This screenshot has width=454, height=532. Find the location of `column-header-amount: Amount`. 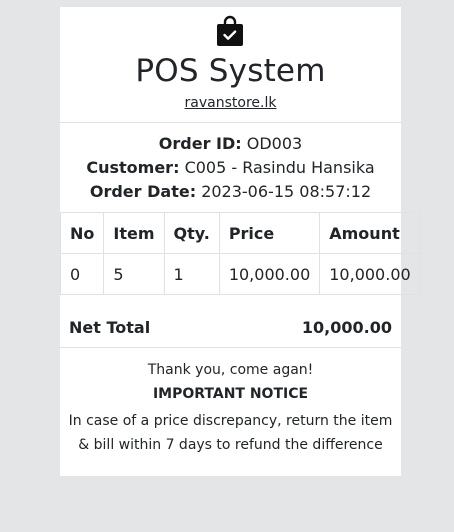

column-header-amount: Amount is located at coordinates (370, 233).